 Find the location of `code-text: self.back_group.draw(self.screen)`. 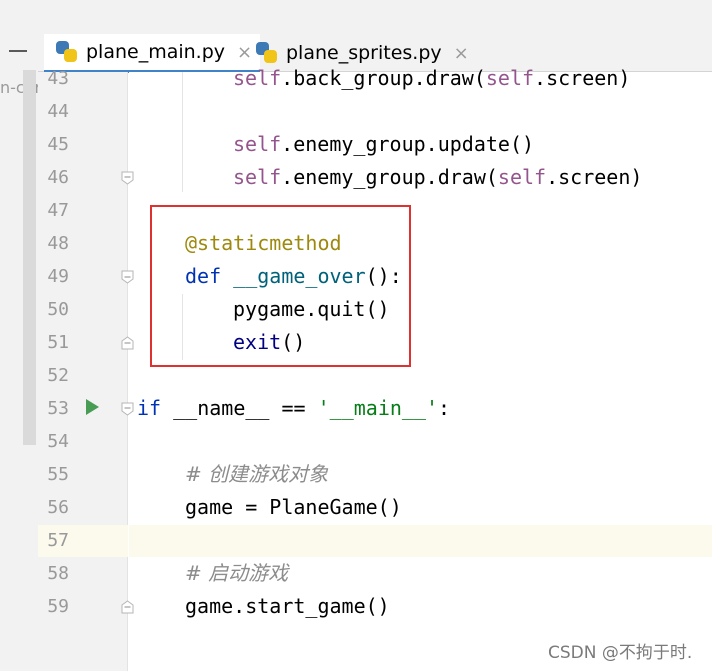

code-text: self.back_group.draw(self.screen) is located at coordinates (431, 78).